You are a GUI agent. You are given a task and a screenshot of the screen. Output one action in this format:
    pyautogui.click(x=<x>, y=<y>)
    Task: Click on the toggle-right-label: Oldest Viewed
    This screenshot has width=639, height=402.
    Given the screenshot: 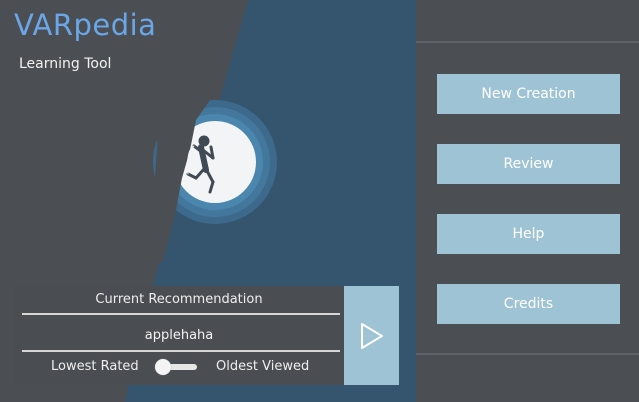 What is the action you would take?
    pyautogui.click(x=263, y=366)
    